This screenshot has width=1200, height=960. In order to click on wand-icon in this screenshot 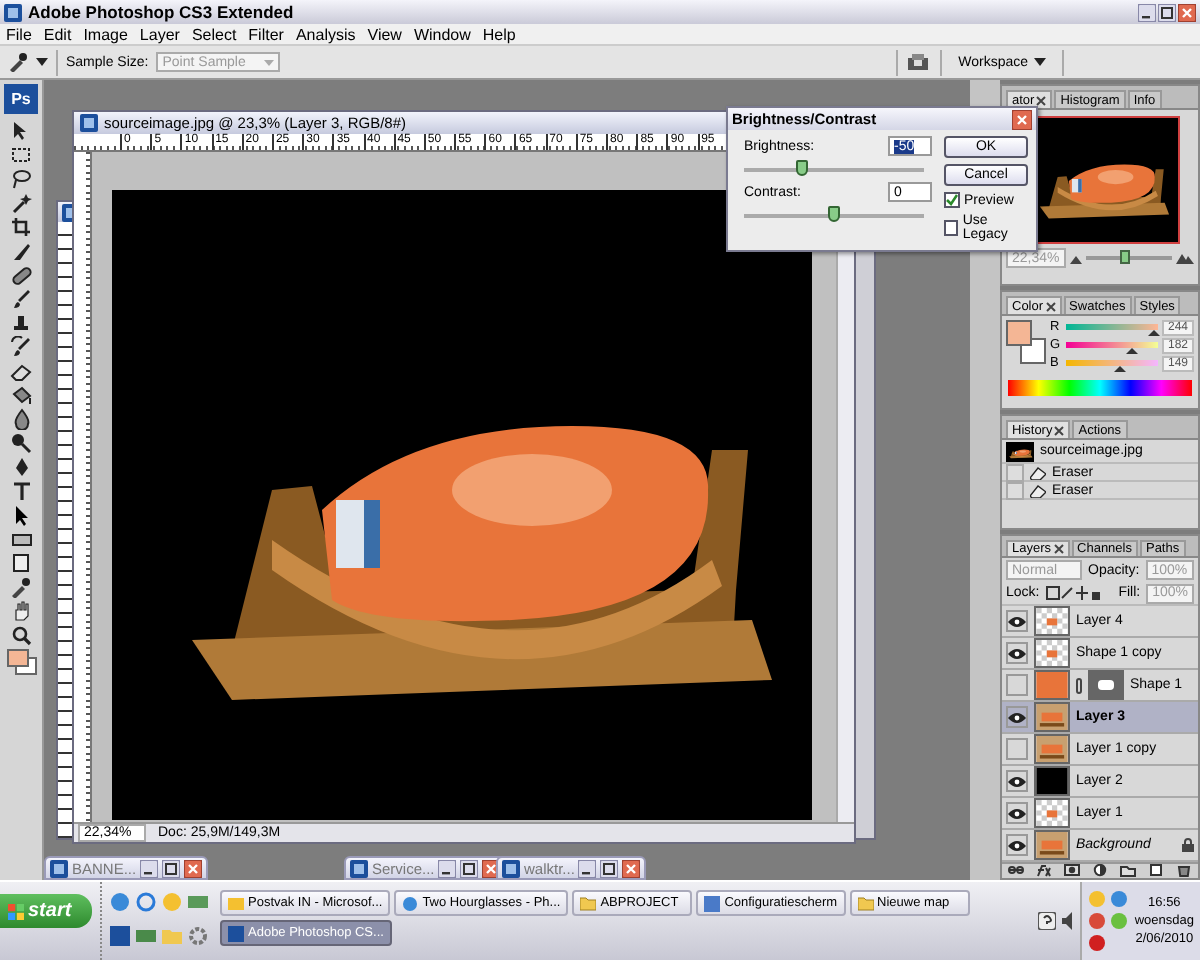, I will do `click(21, 203)`.